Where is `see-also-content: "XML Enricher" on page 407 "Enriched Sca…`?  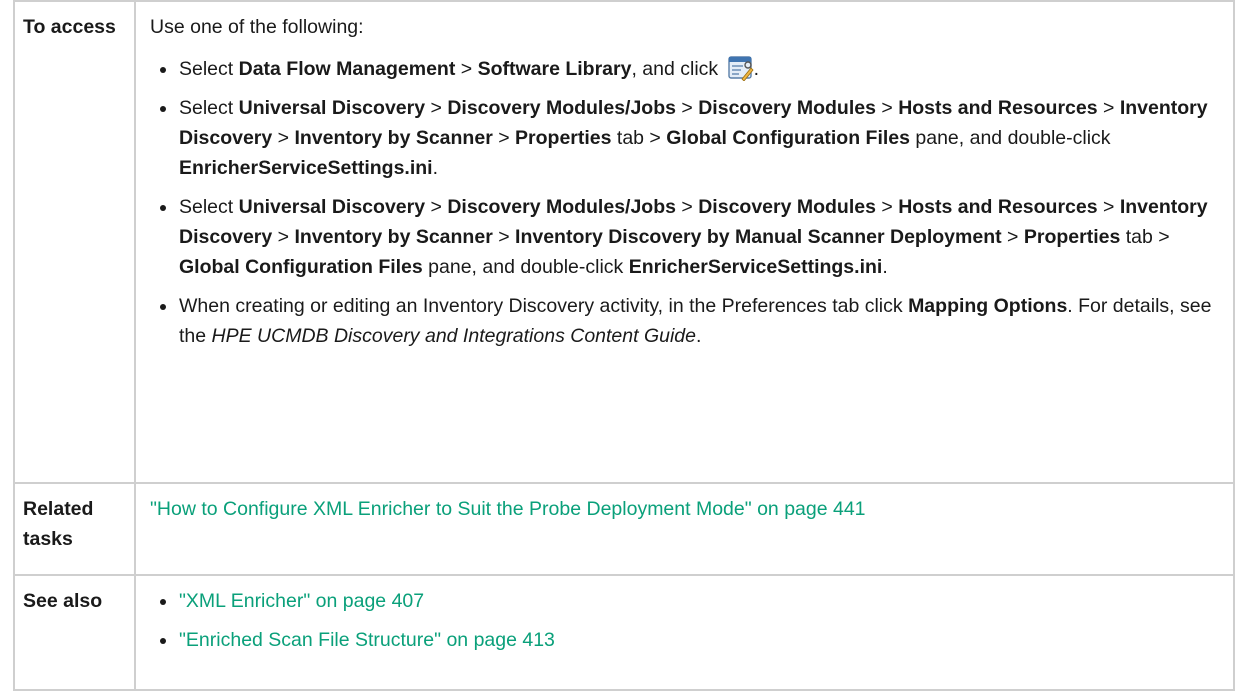 see-also-content: "XML Enricher" on page 407 "Enriched Sca… is located at coordinates (684, 632).